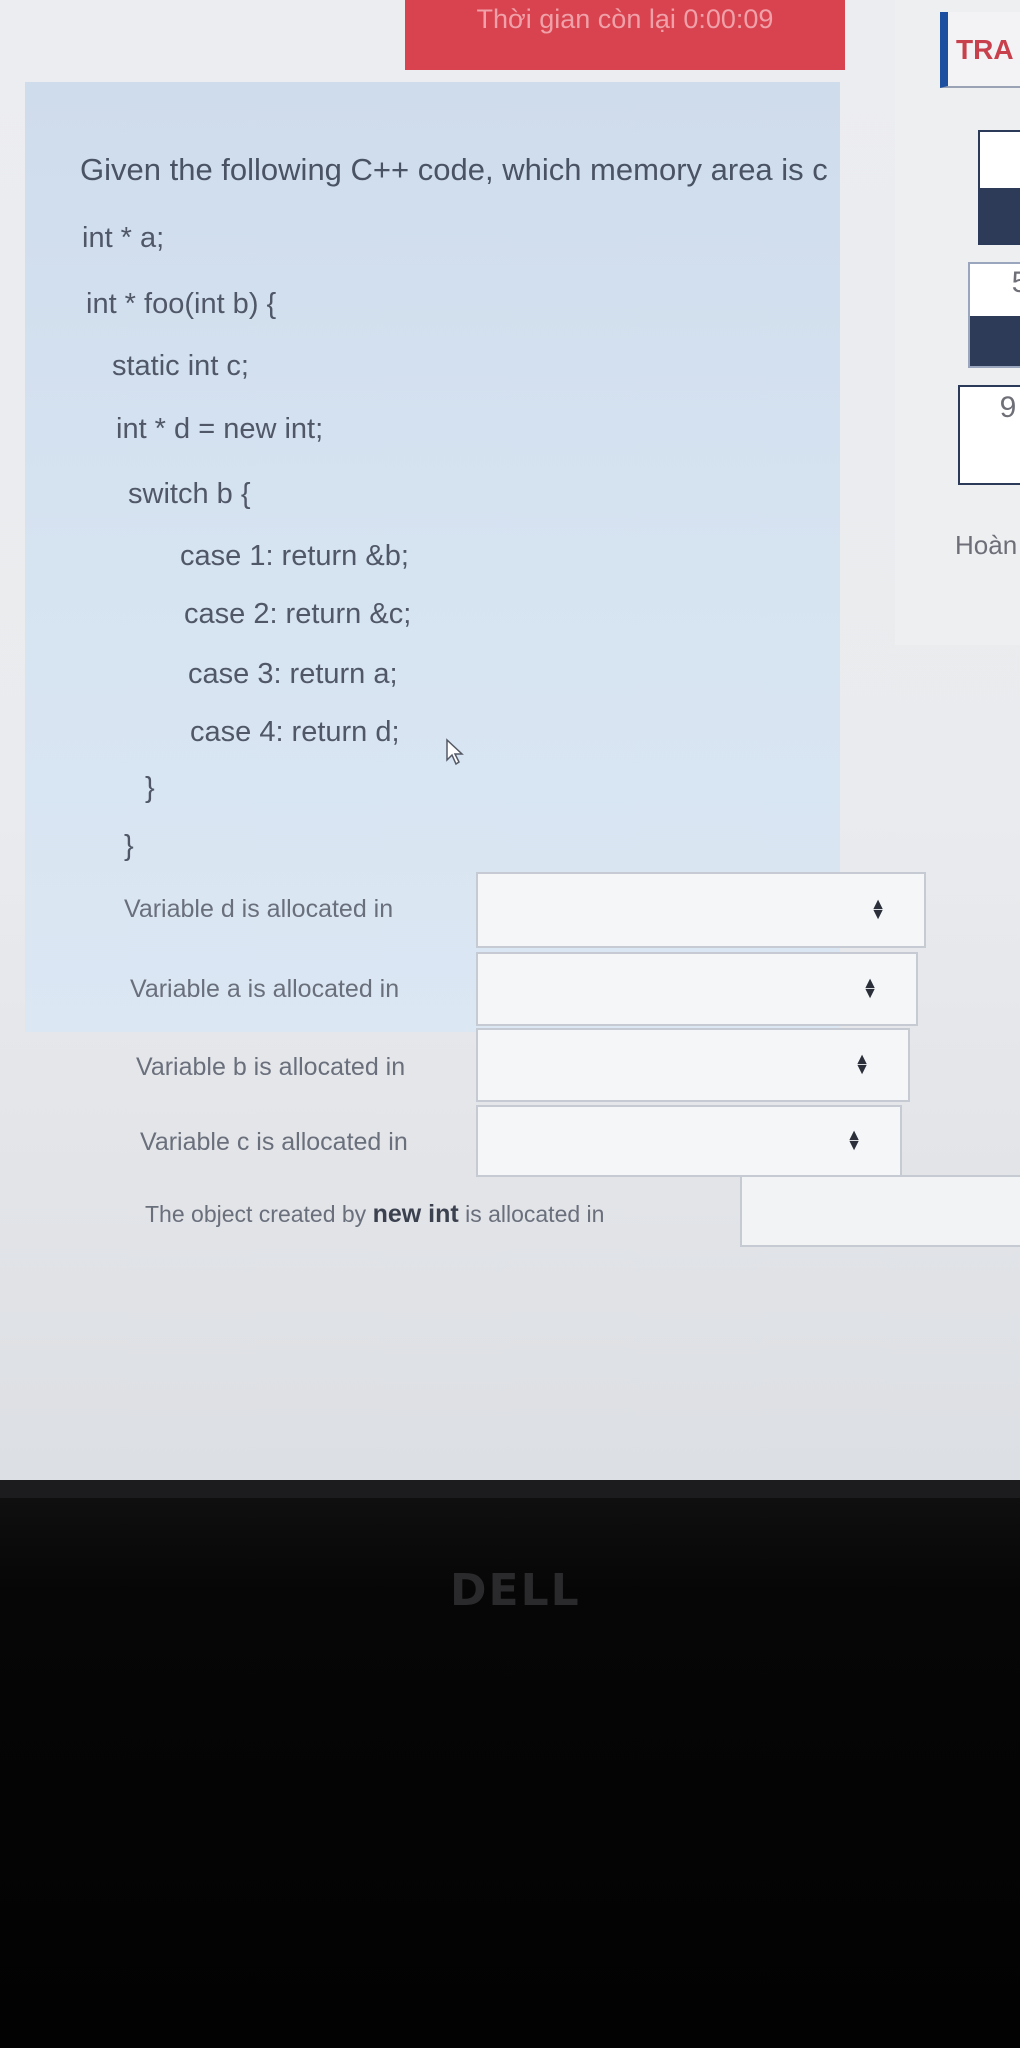 The height and width of the screenshot is (2048, 1020). What do you see at coordinates (515, 1590) in the screenshot?
I see `dell-logo: DELL` at bounding box center [515, 1590].